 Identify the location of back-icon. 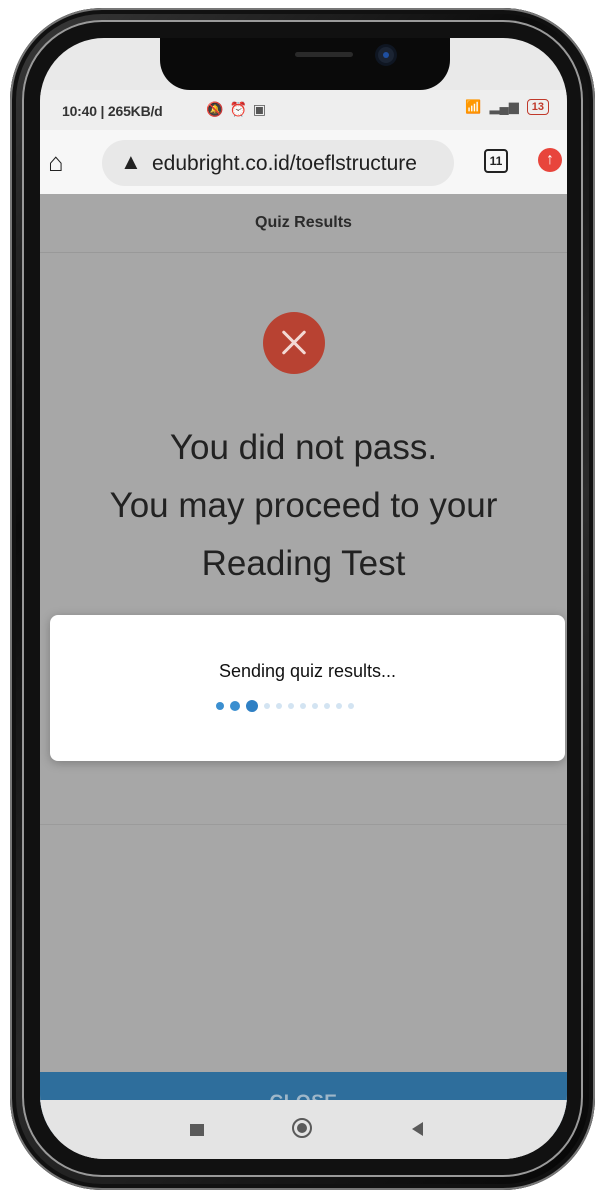
(417, 1129).